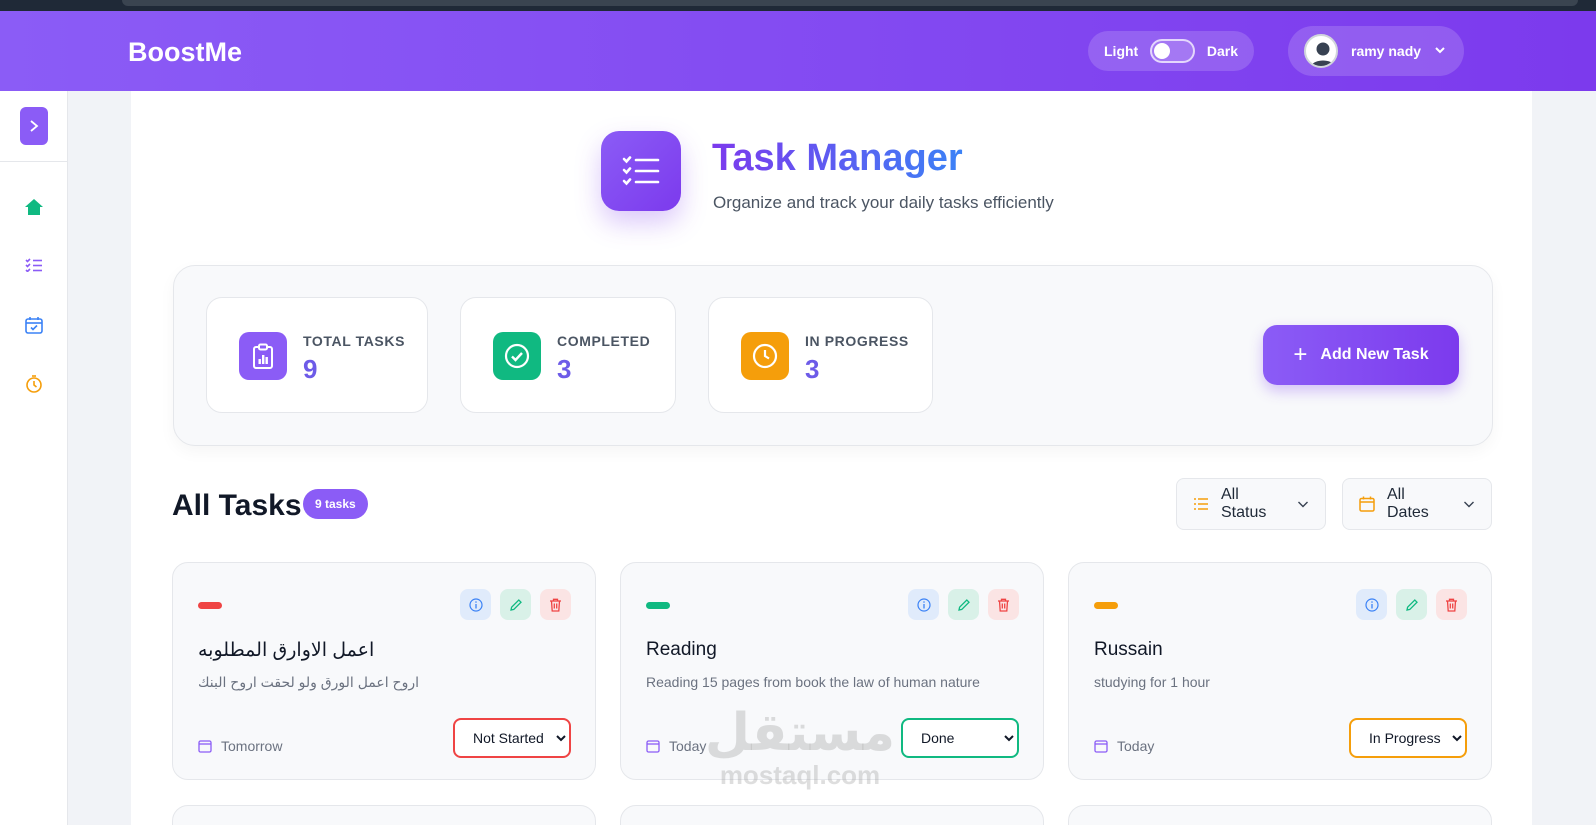 Image resolution: width=1596 pixels, height=825 pixels. What do you see at coordinates (286, 650) in the screenshot?
I see `task-title: اعمل الاوارق المطلوبه` at bounding box center [286, 650].